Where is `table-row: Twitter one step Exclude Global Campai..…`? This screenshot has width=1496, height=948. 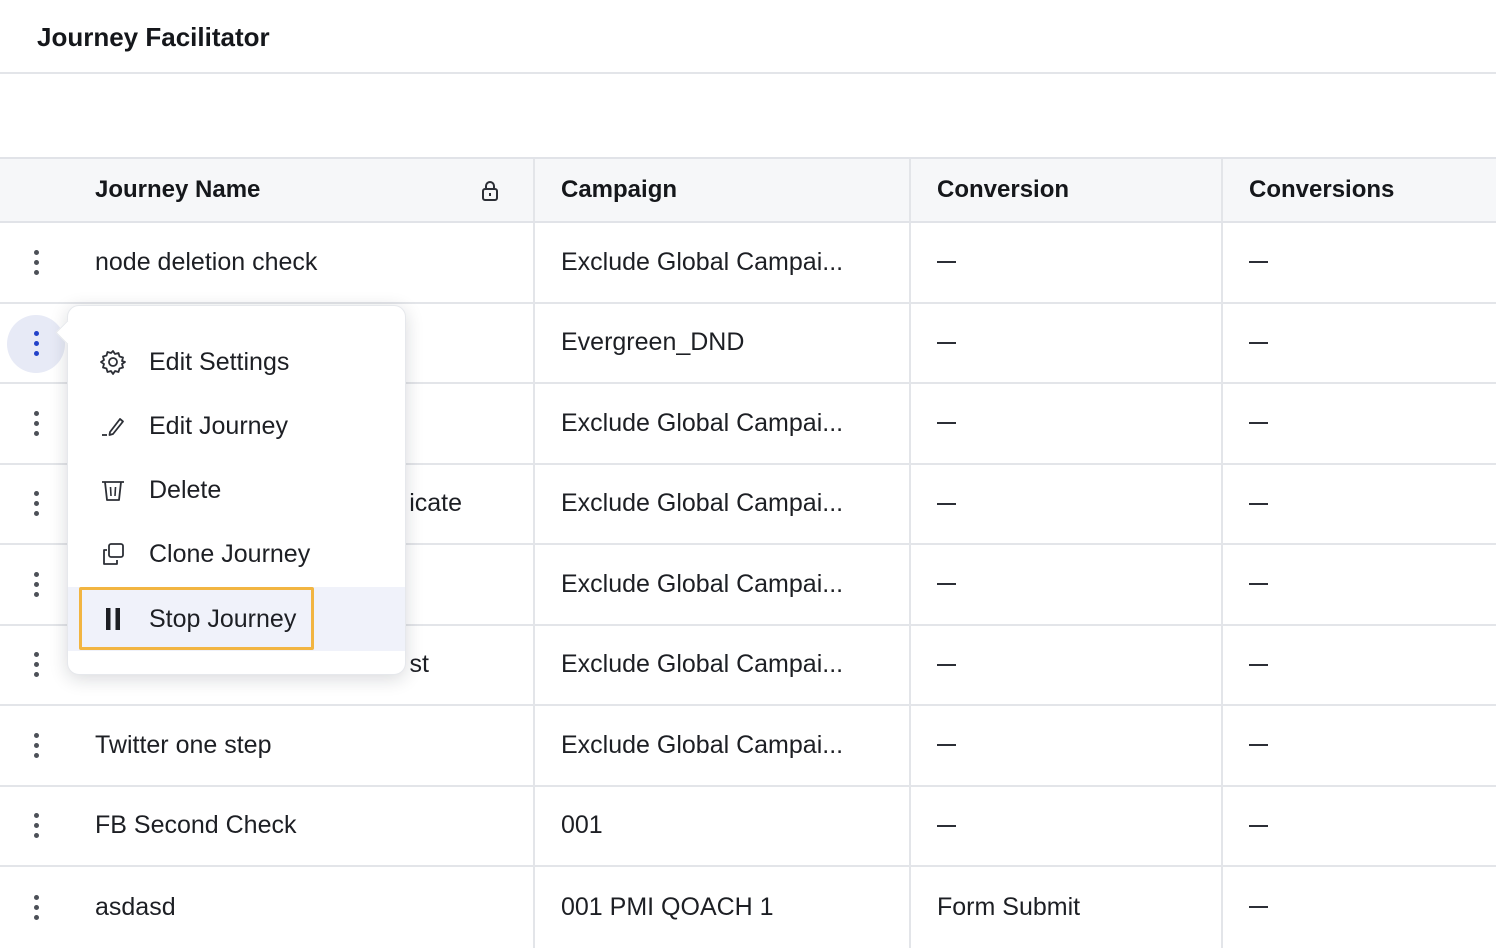 table-row: Twitter one step Exclude Global Campai..… is located at coordinates (748, 746).